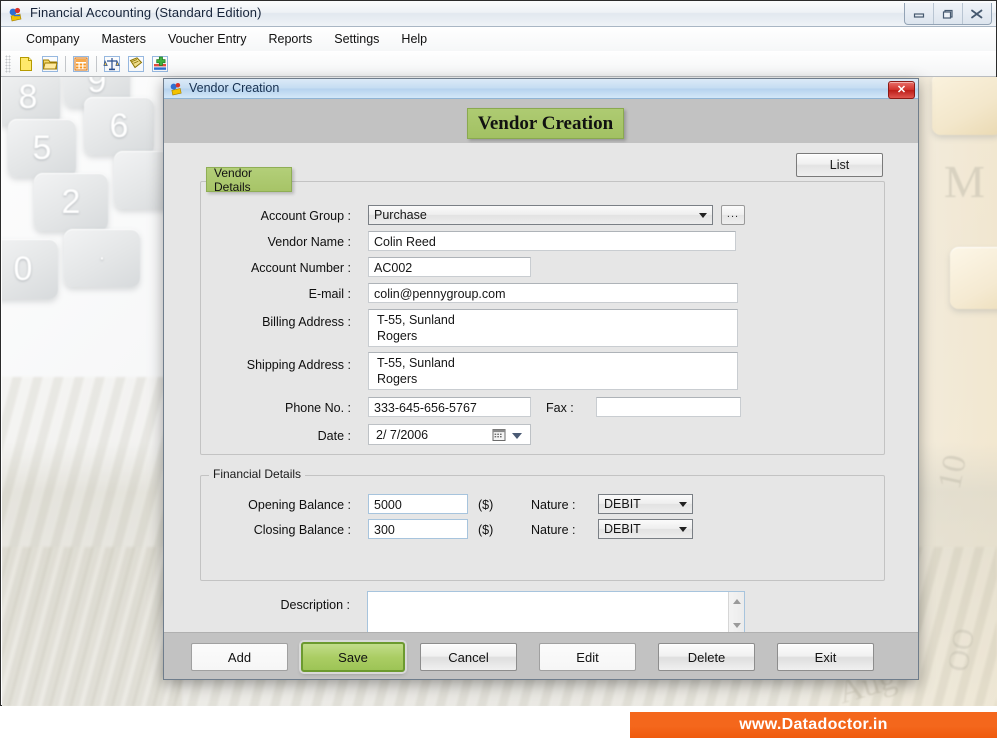 This screenshot has height=738, width=997. Describe the element at coordinates (645, 504) in the screenshot. I see `opening-nature-select: DEBIT` at that location.